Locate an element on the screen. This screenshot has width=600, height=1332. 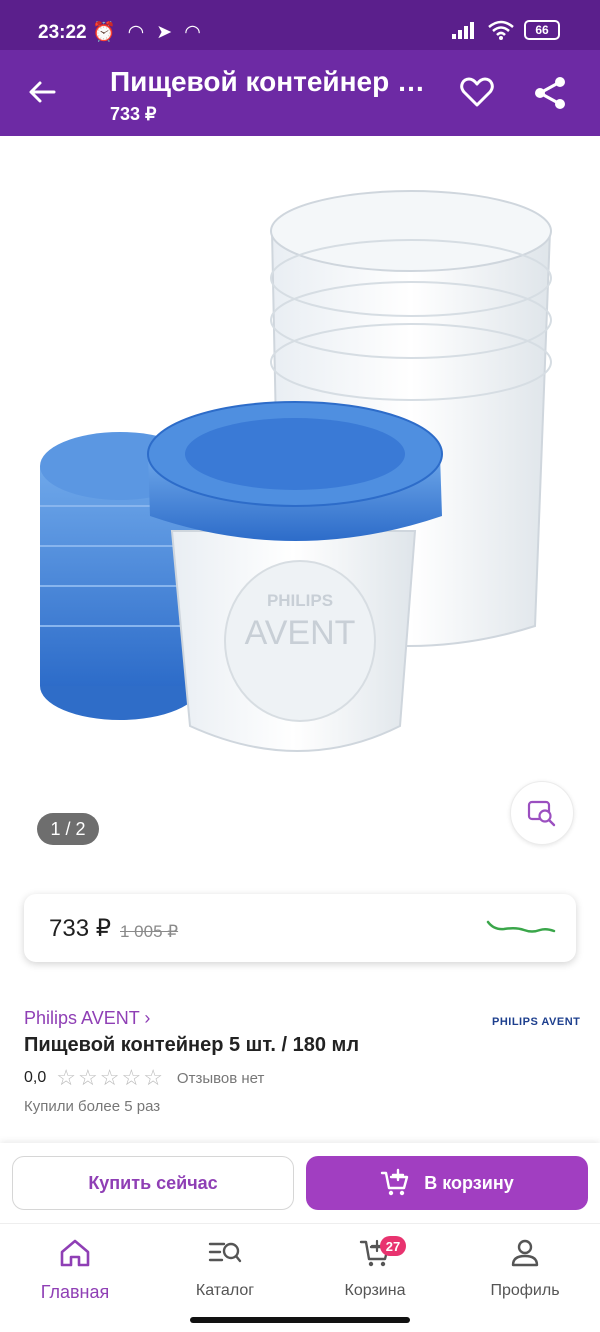
signal-icon is located at coordinates (463, 30).